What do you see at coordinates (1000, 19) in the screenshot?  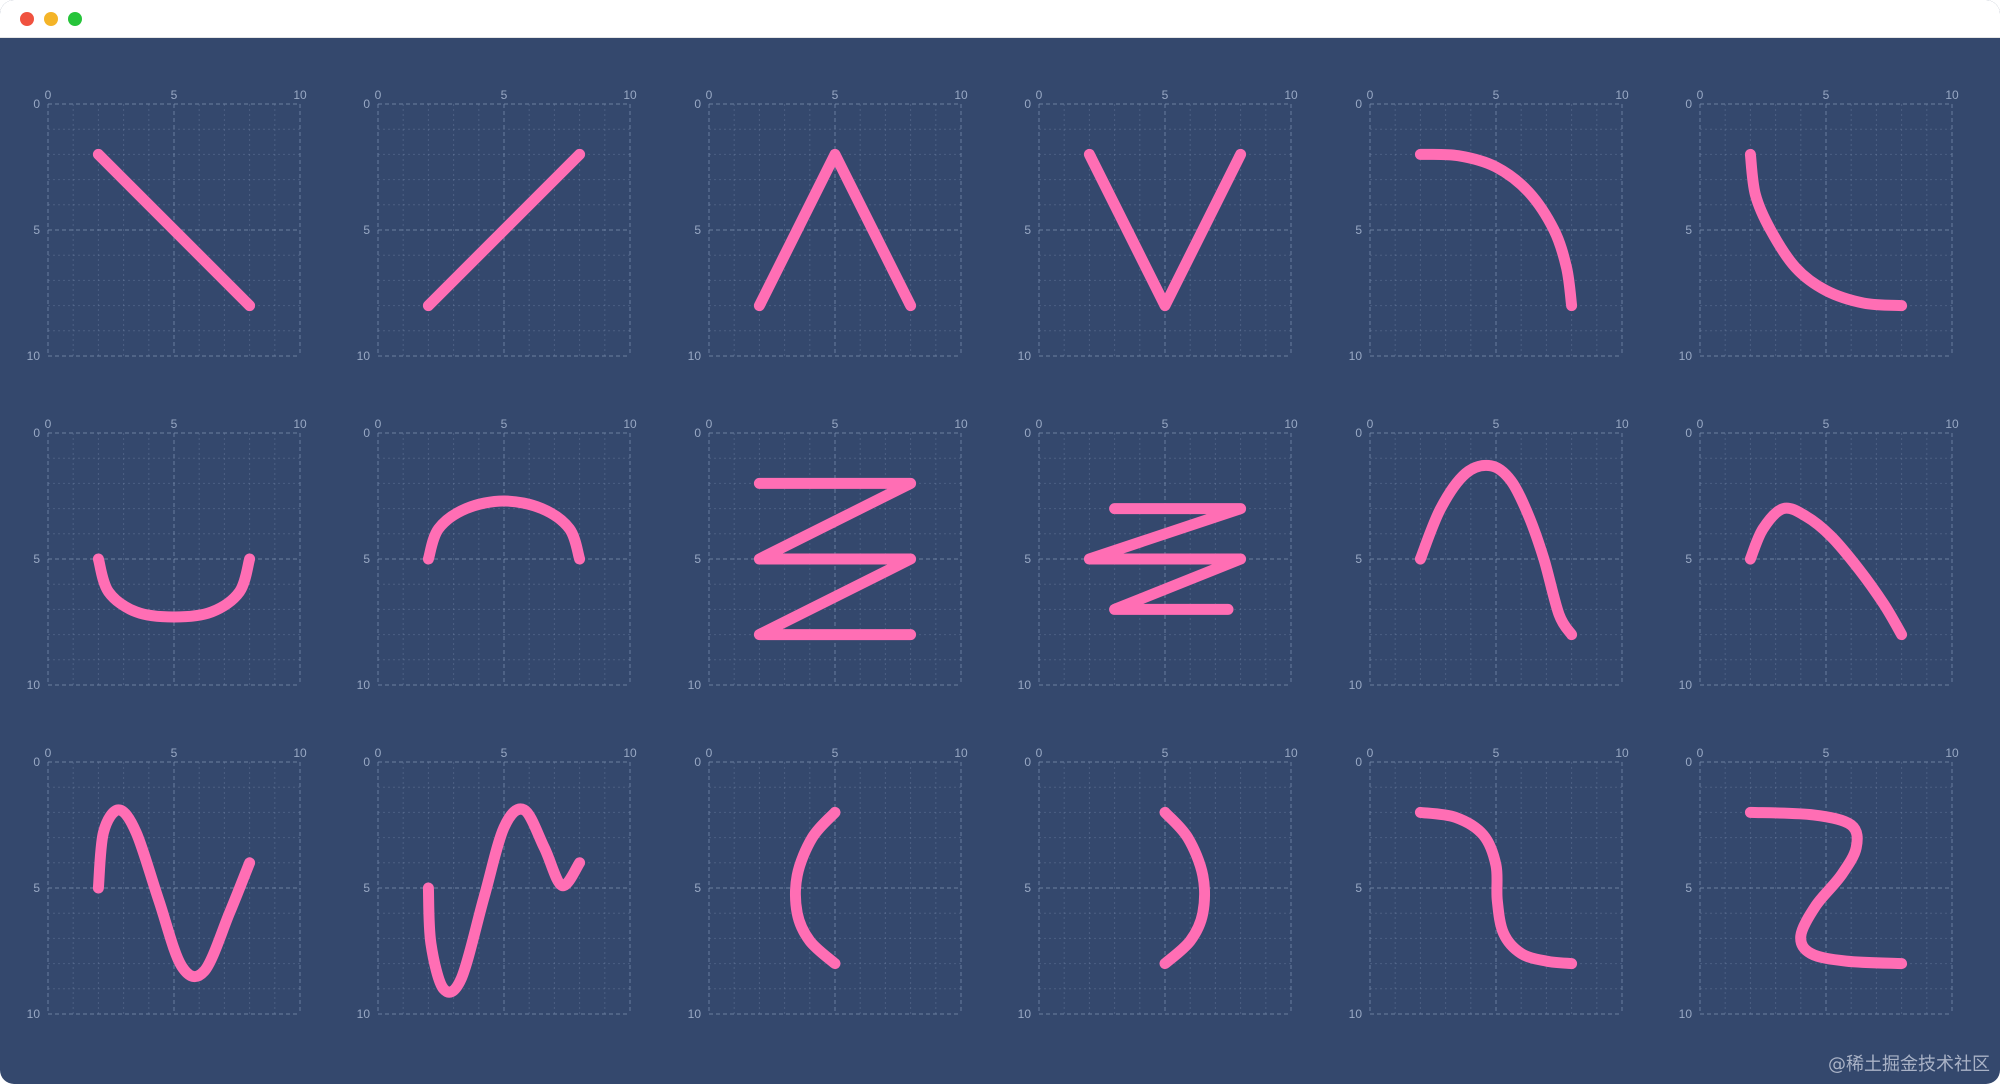 I see `title-bar` at bounding box center [1000, 19].